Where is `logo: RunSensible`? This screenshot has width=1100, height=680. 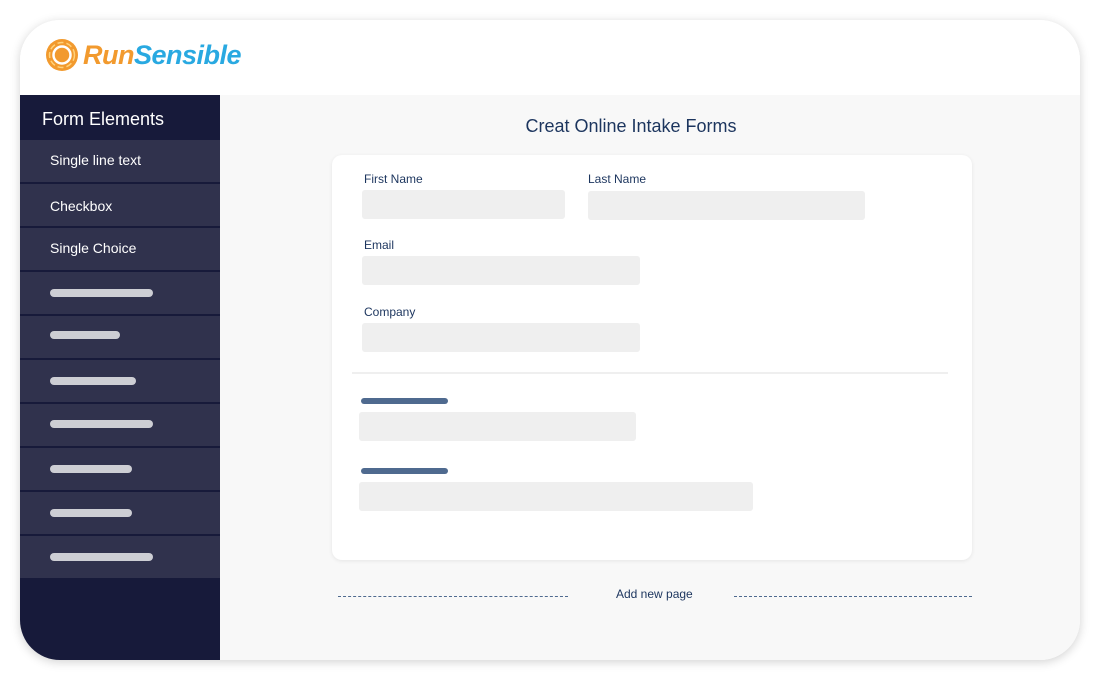
logo: RunSensible is located at coordinates (143, 55).